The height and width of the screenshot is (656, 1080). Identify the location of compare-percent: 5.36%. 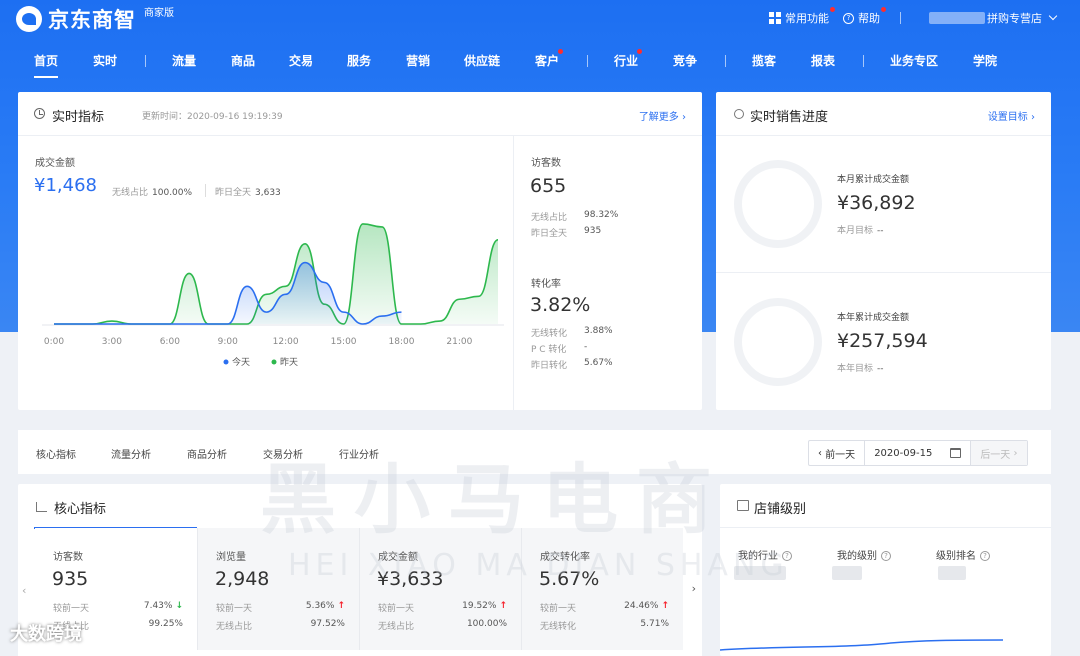
(320, 606).